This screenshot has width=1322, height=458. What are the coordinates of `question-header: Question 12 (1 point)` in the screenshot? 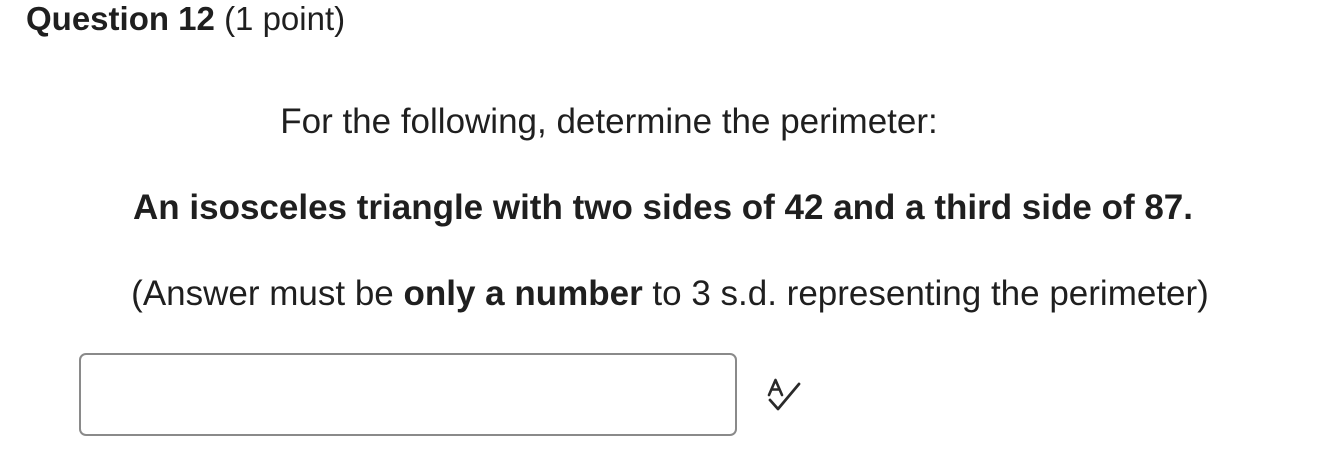 It's located at (185, 19).